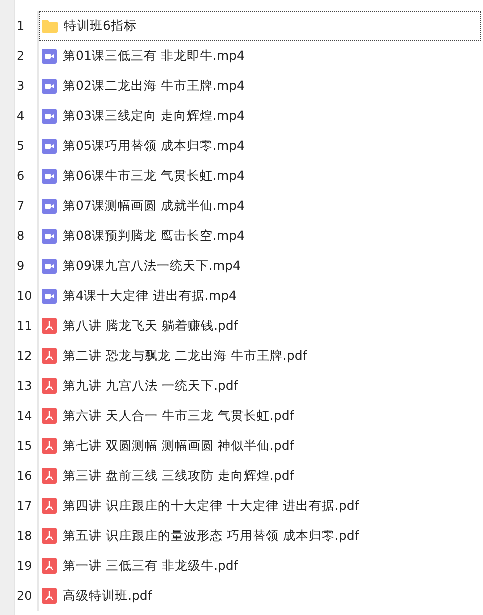 This screenshot has height=615, width=483. I want to click on file-item: 第09课九宫八法一统天下.mp4, so click(260, 266).